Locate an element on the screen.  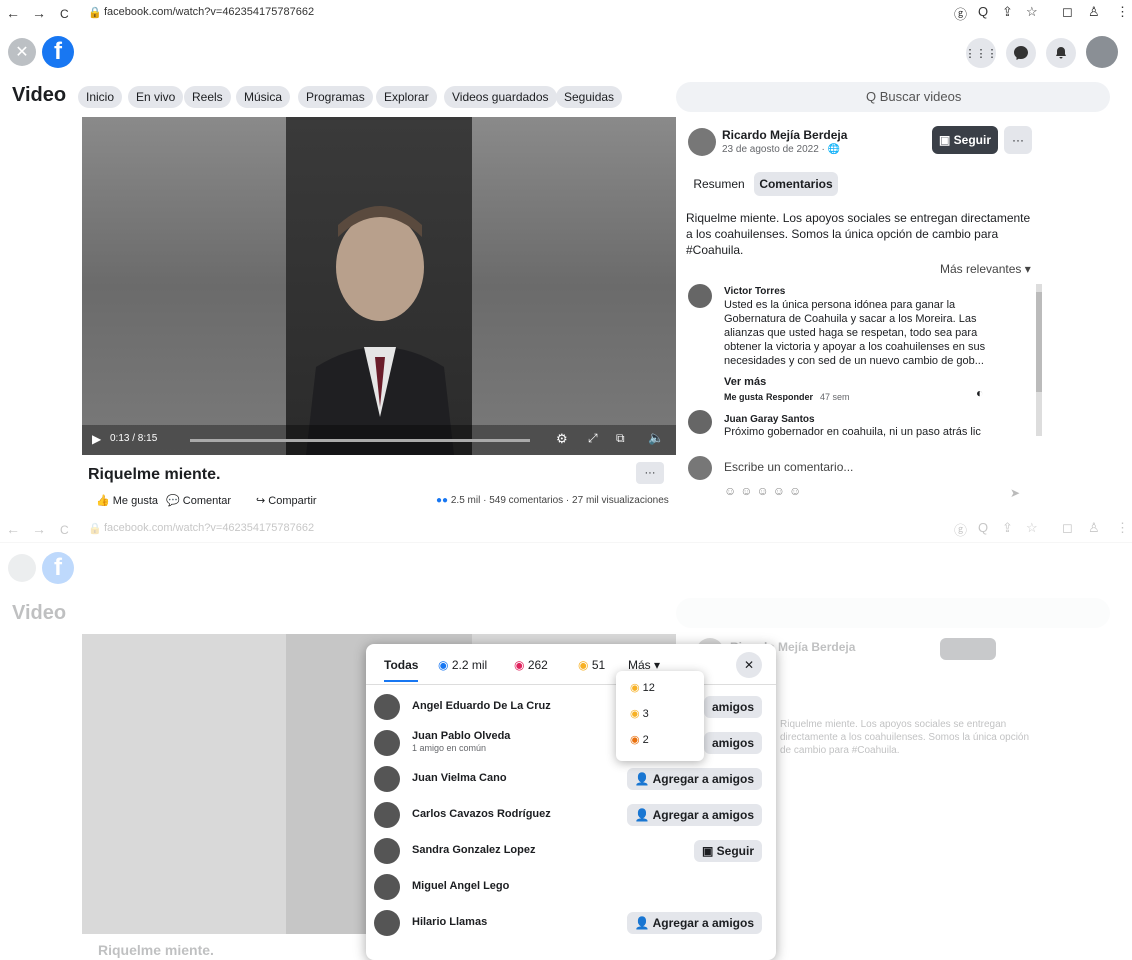
reaction-option: ◉ 3 is located at coordinates (639, 713).